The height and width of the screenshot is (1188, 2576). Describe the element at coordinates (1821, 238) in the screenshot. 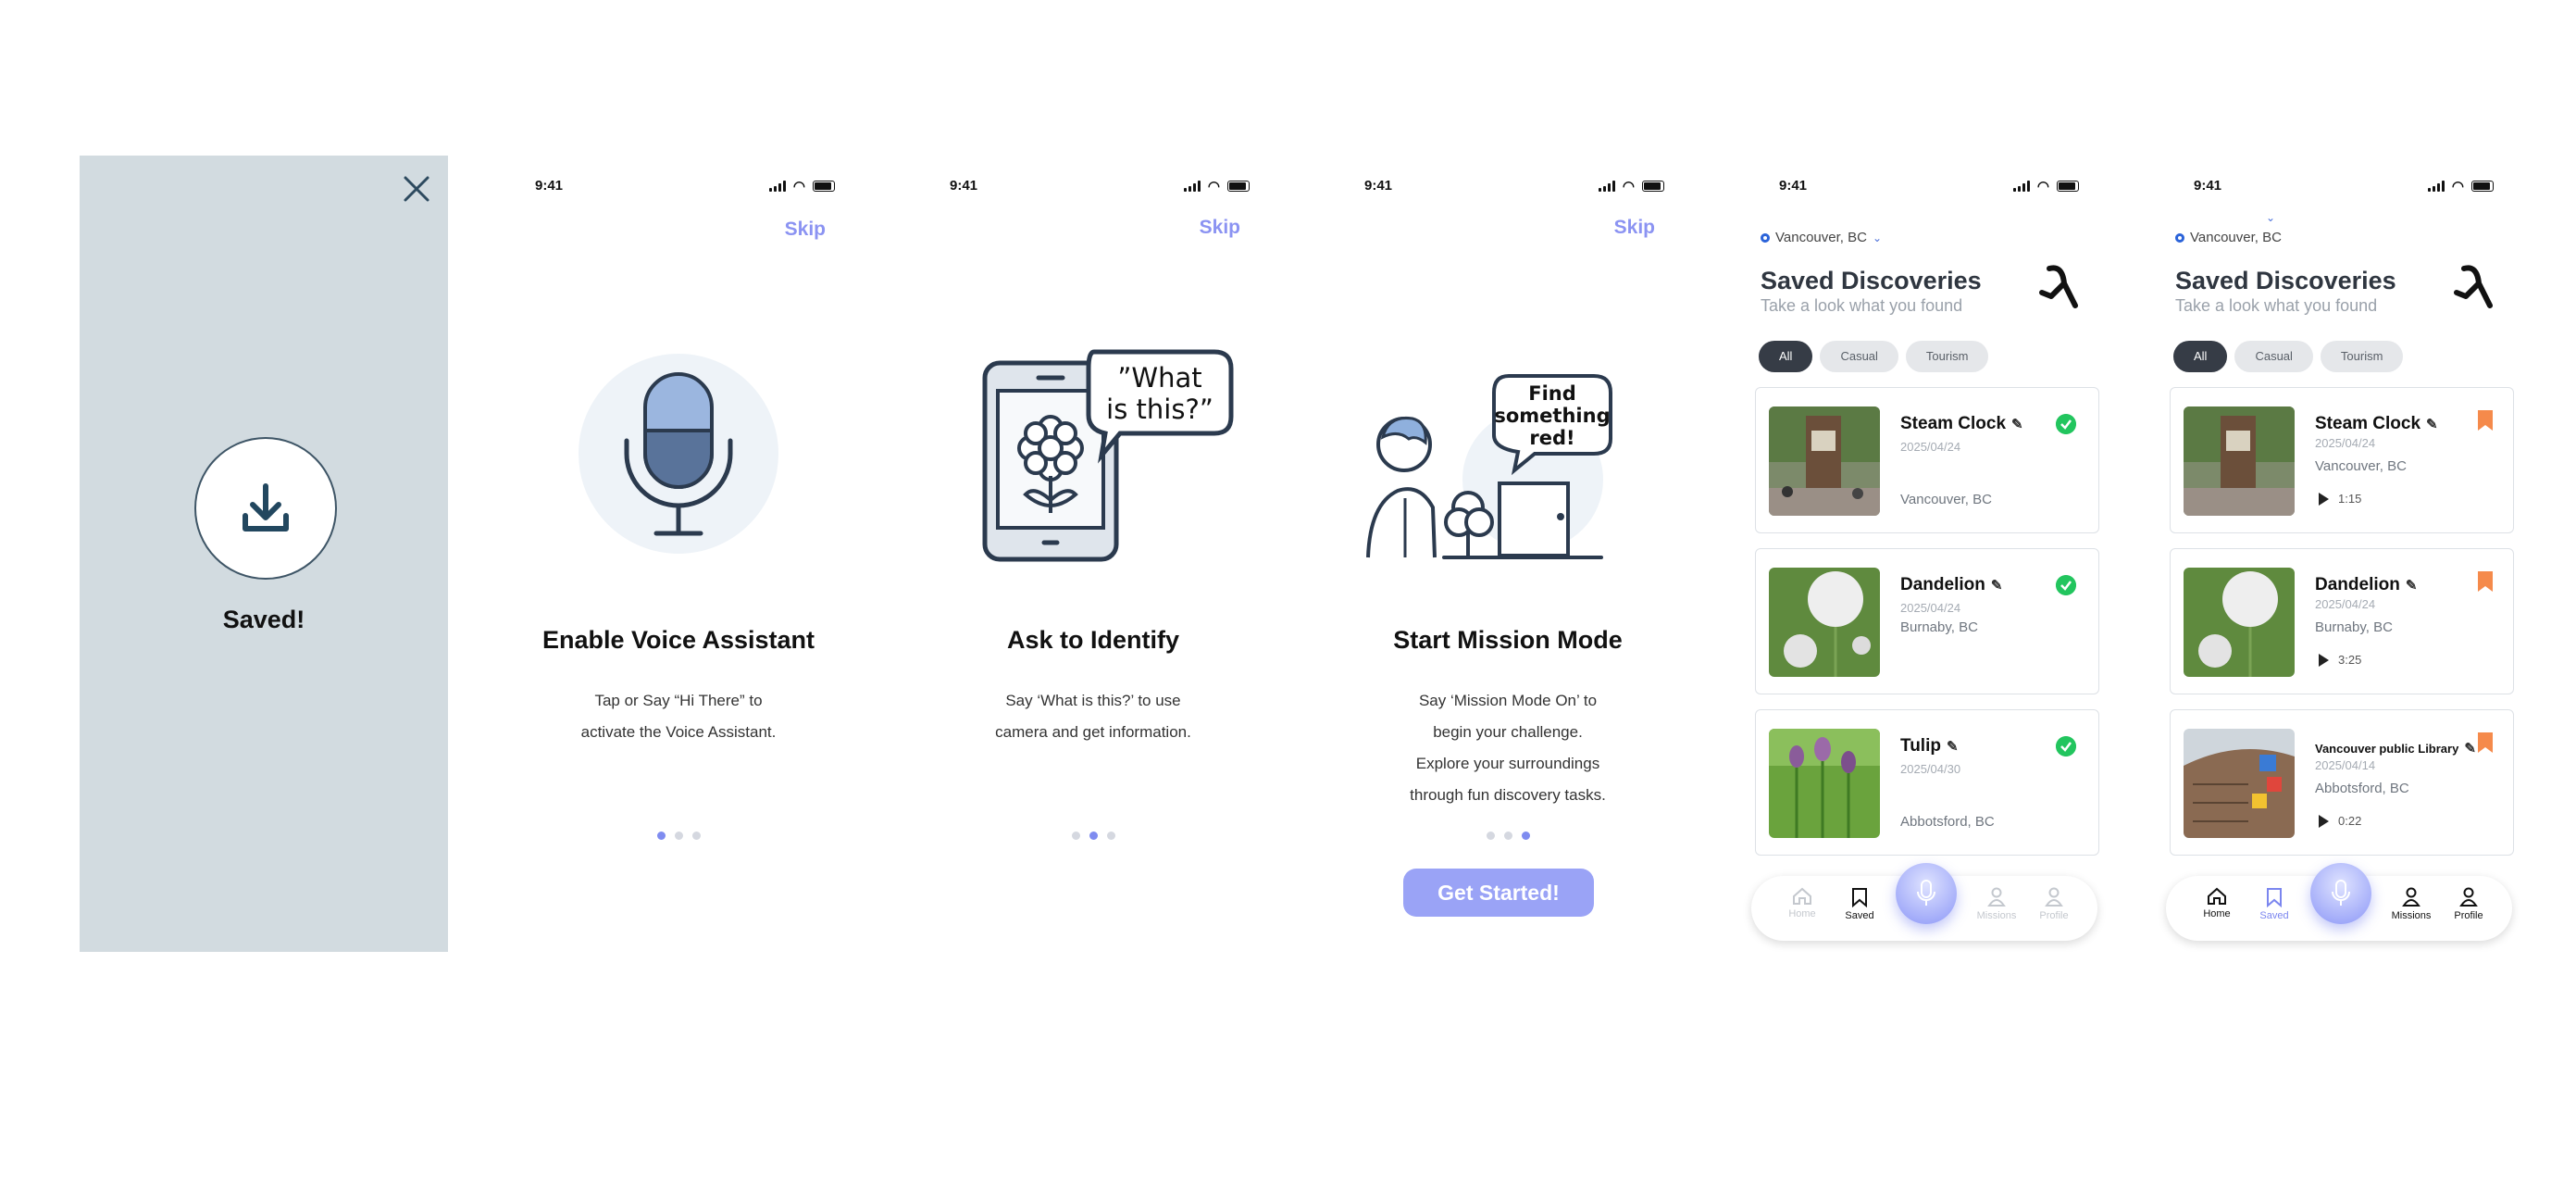

I see `location-selector: Vancouver, BC ⌄` at that location.